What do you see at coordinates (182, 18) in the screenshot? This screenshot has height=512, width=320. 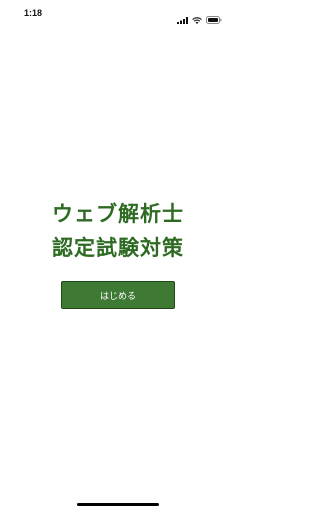 I see `signal-icon` at bounding box center [182, 18].